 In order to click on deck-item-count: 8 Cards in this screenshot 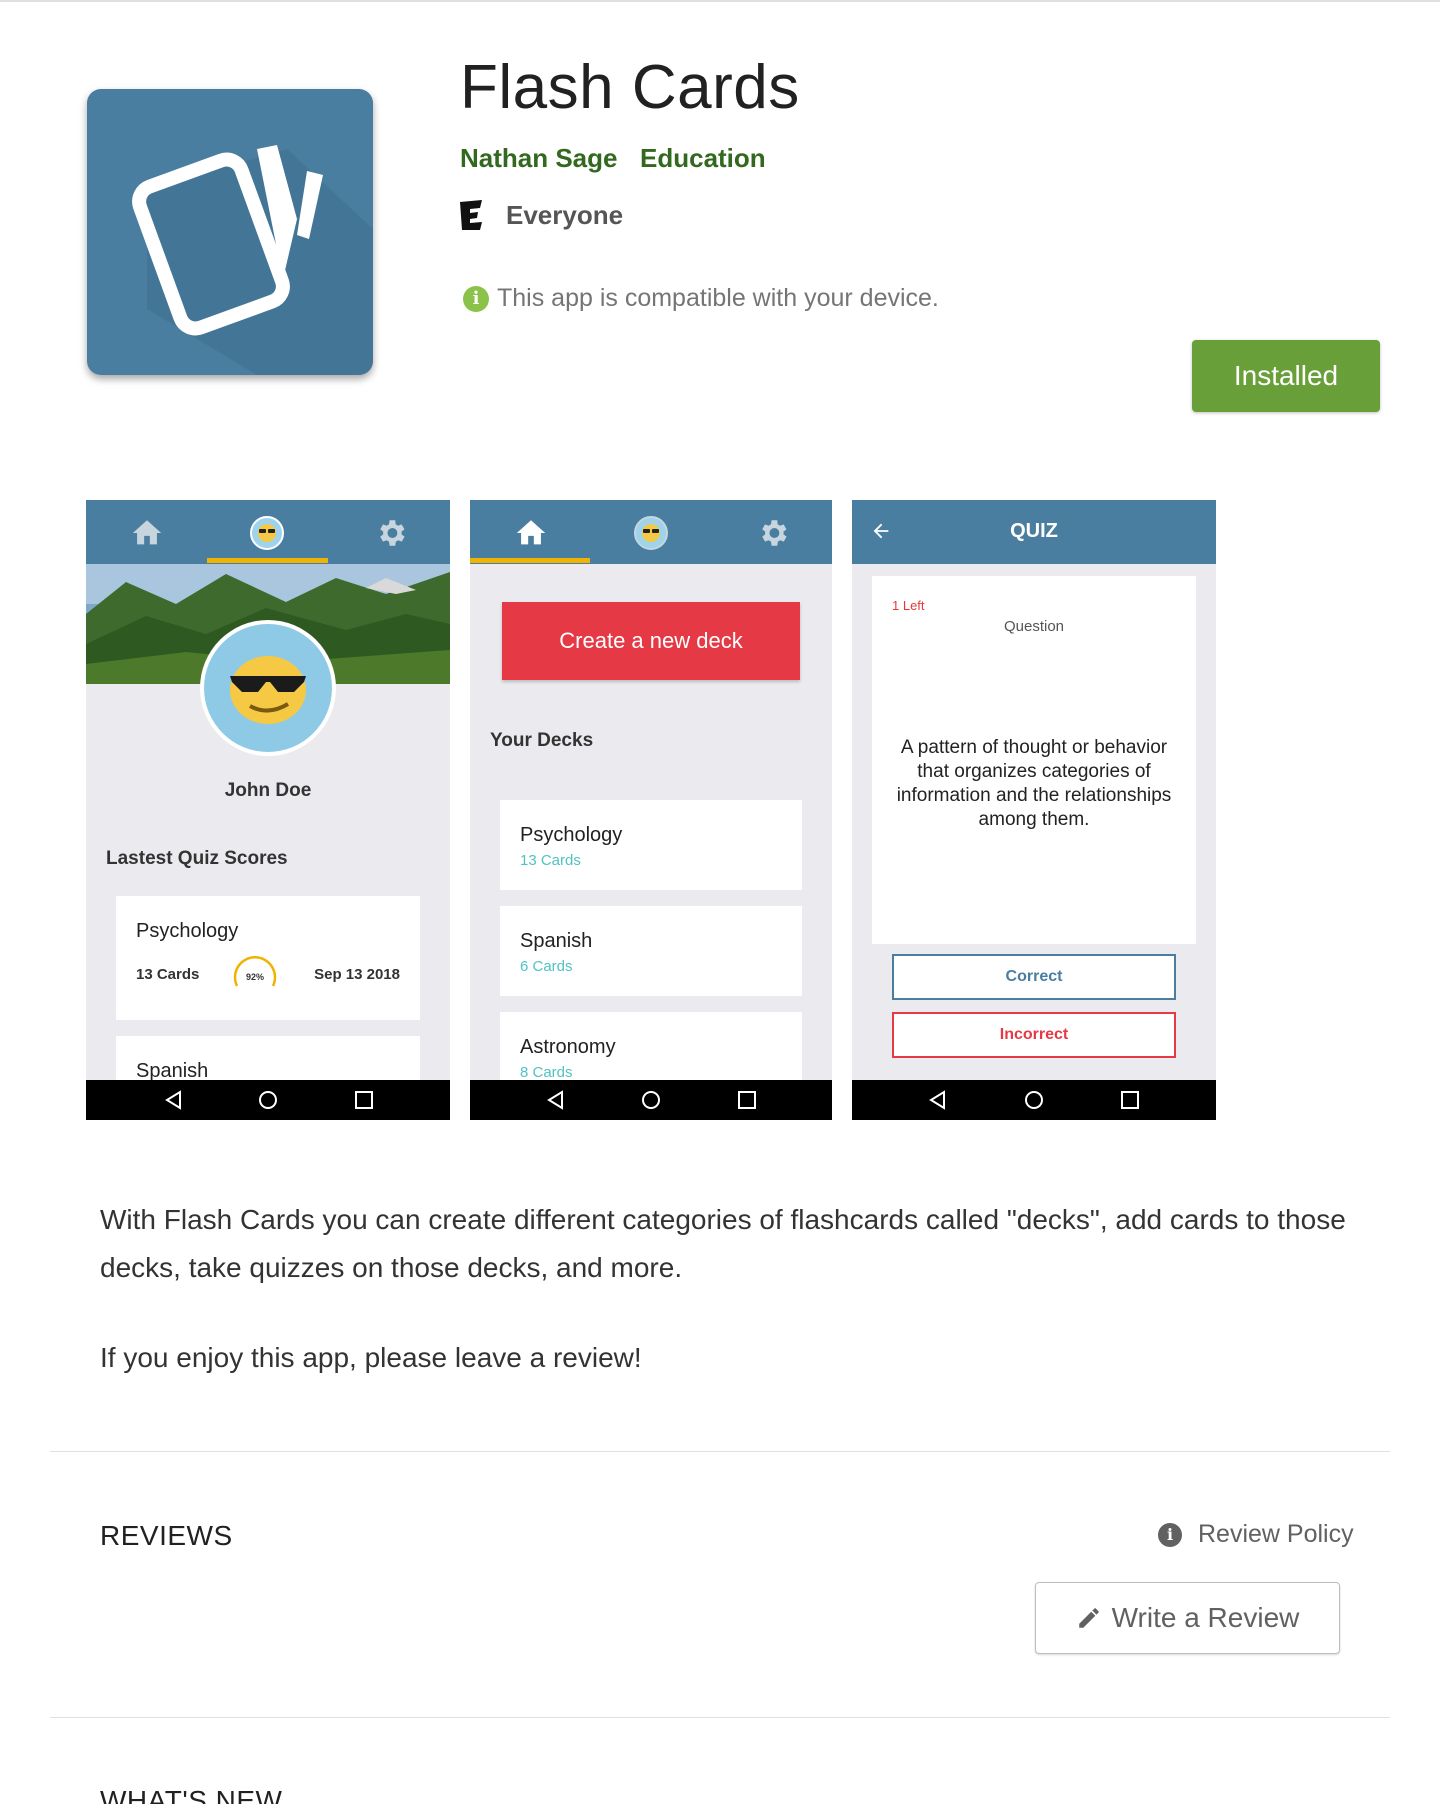, I will do `click(546, 1072)`.